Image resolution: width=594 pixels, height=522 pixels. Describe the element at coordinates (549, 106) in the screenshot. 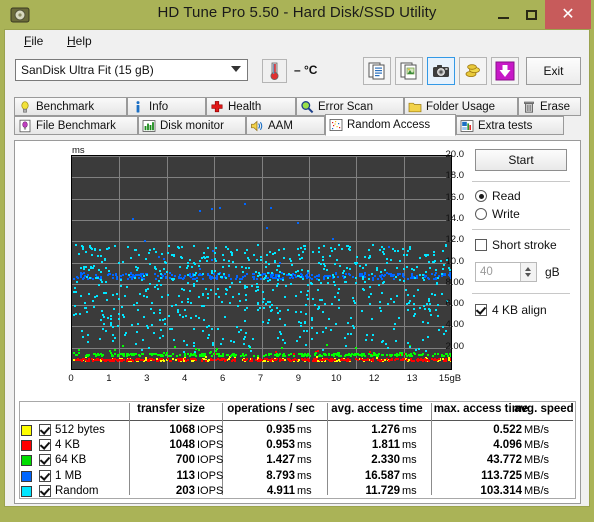

I see `tab-erase: Erase` at that location.